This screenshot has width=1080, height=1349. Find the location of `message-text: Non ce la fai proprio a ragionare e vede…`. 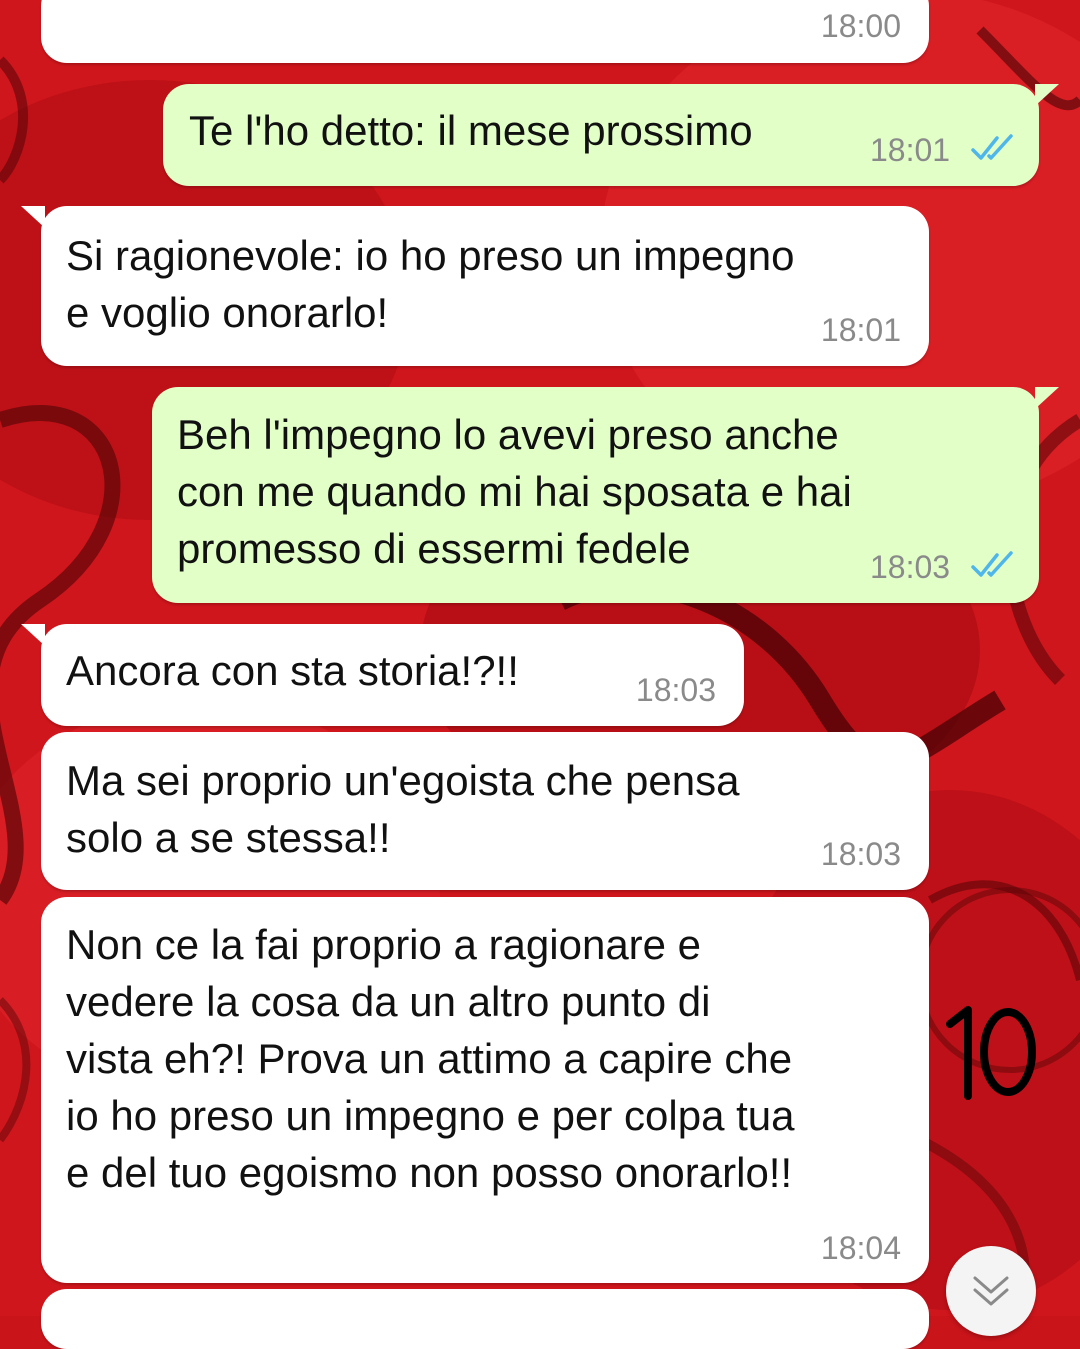

message-text: Non ce la fai proprio a ragionare e vede… is located at coordinates (430, 1058).